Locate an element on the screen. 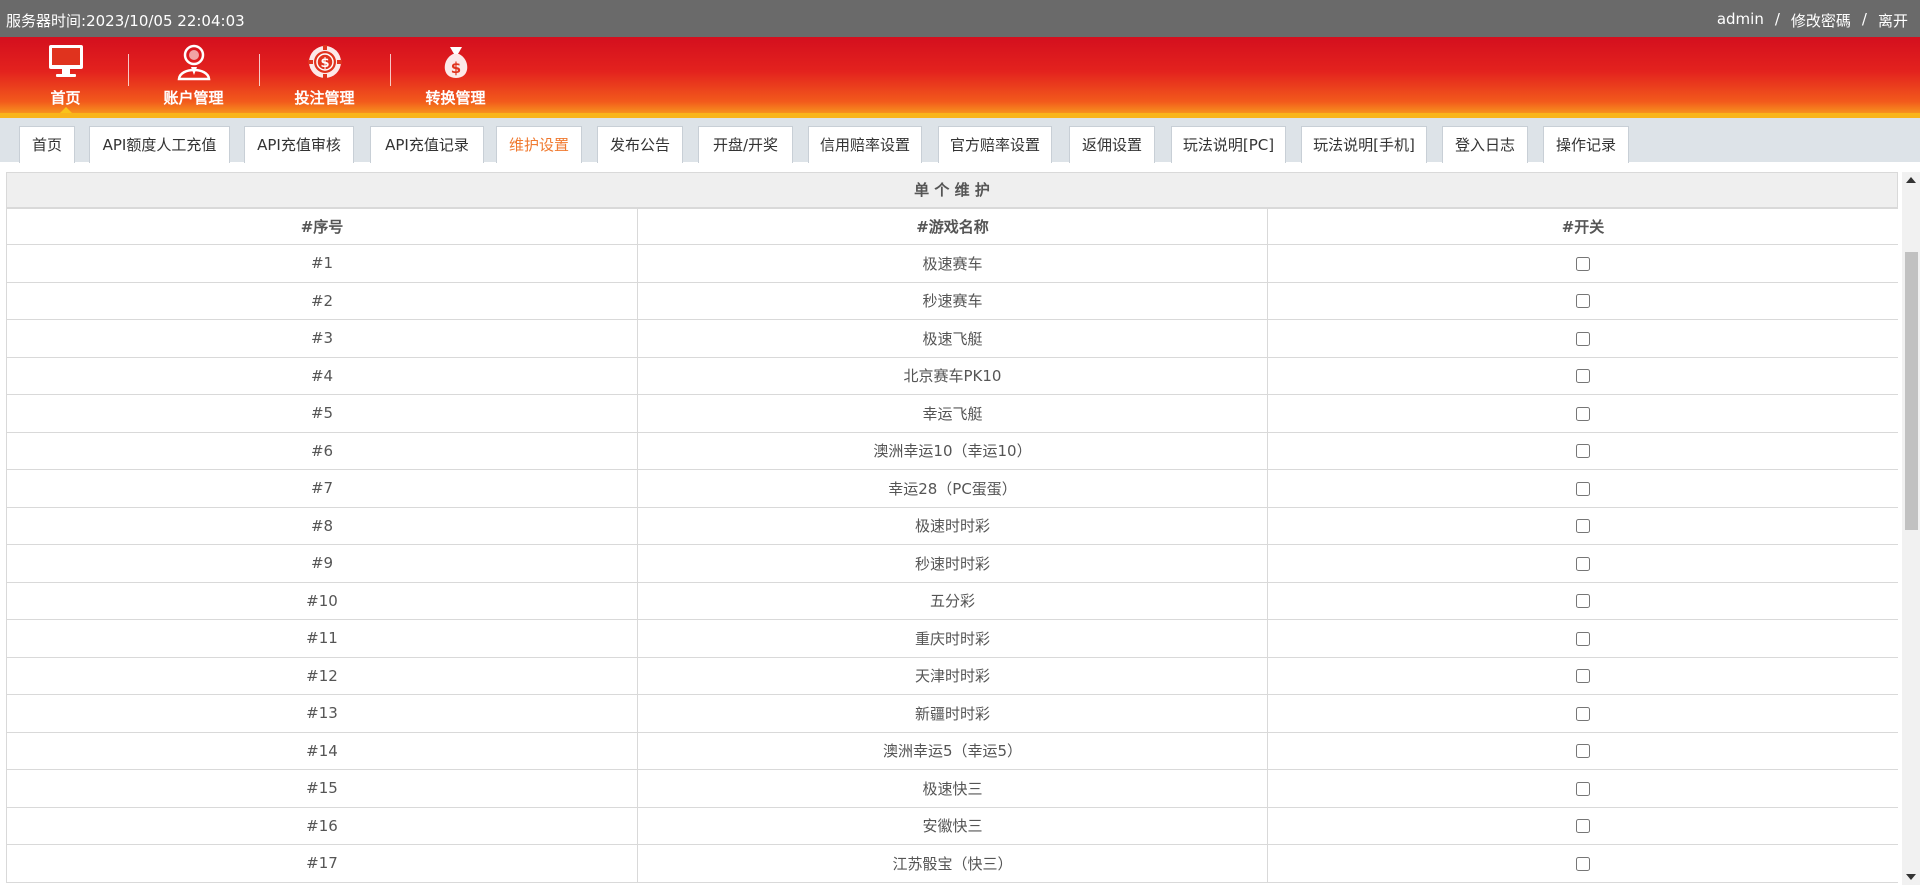  table-row: #7 幸运28（PC蛋蛋） is located at coordinates (952, 488).